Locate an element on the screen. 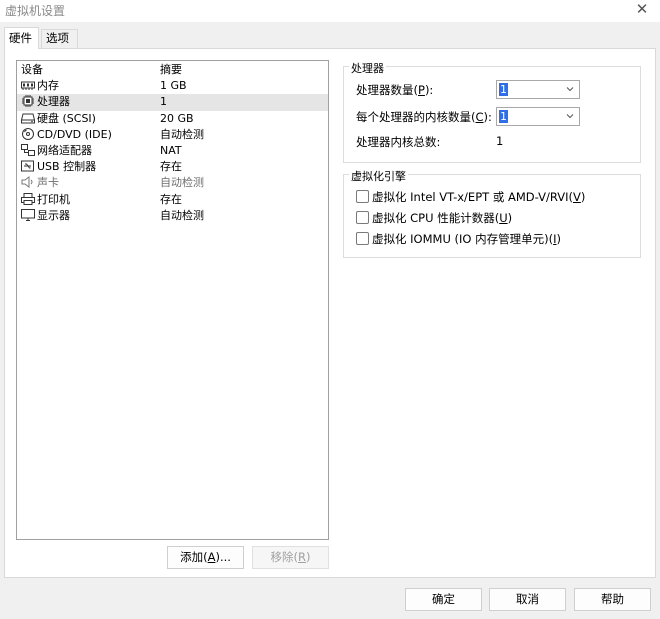 The width and height of the screenshot is (660, 619). memory-icon is located at coordinates (28, 85).